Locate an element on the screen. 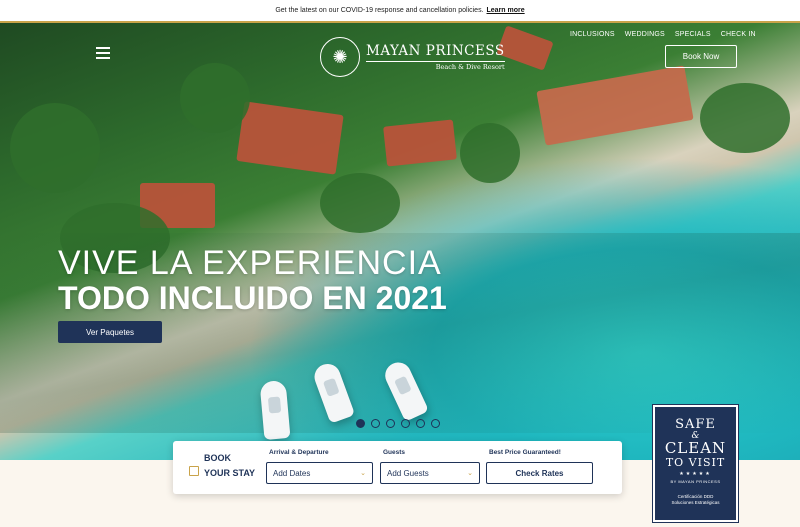 The image size is (800, 527). booking-title: BOOK YOUR STAY is located at coordinates (222, 466).